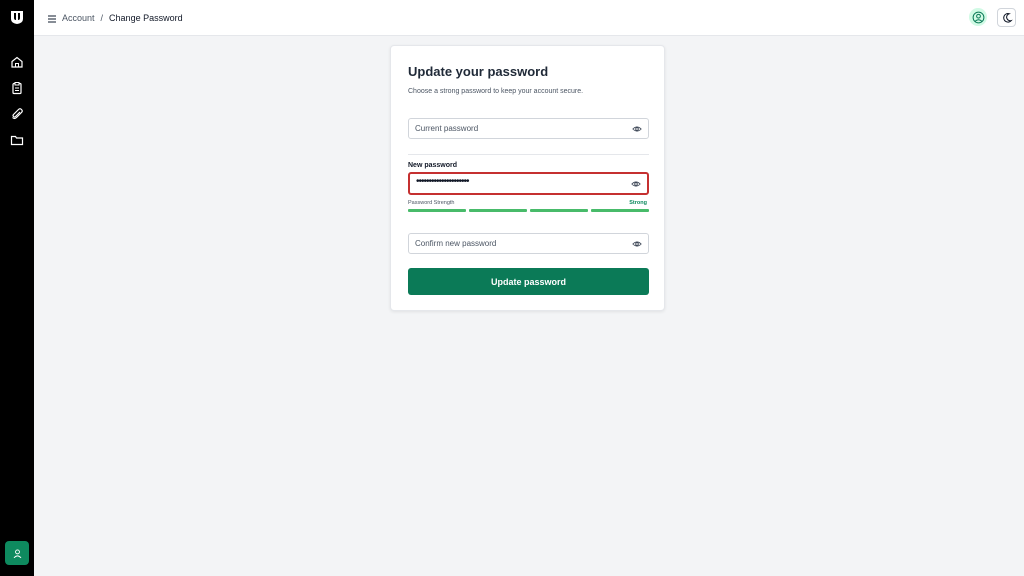 Image resolution: width=1024 pixels, height=576 pixels. Describe the element at coordinates (146, 18) in the screenshot. I see `breadcrumb-current: Change Password` at that location.